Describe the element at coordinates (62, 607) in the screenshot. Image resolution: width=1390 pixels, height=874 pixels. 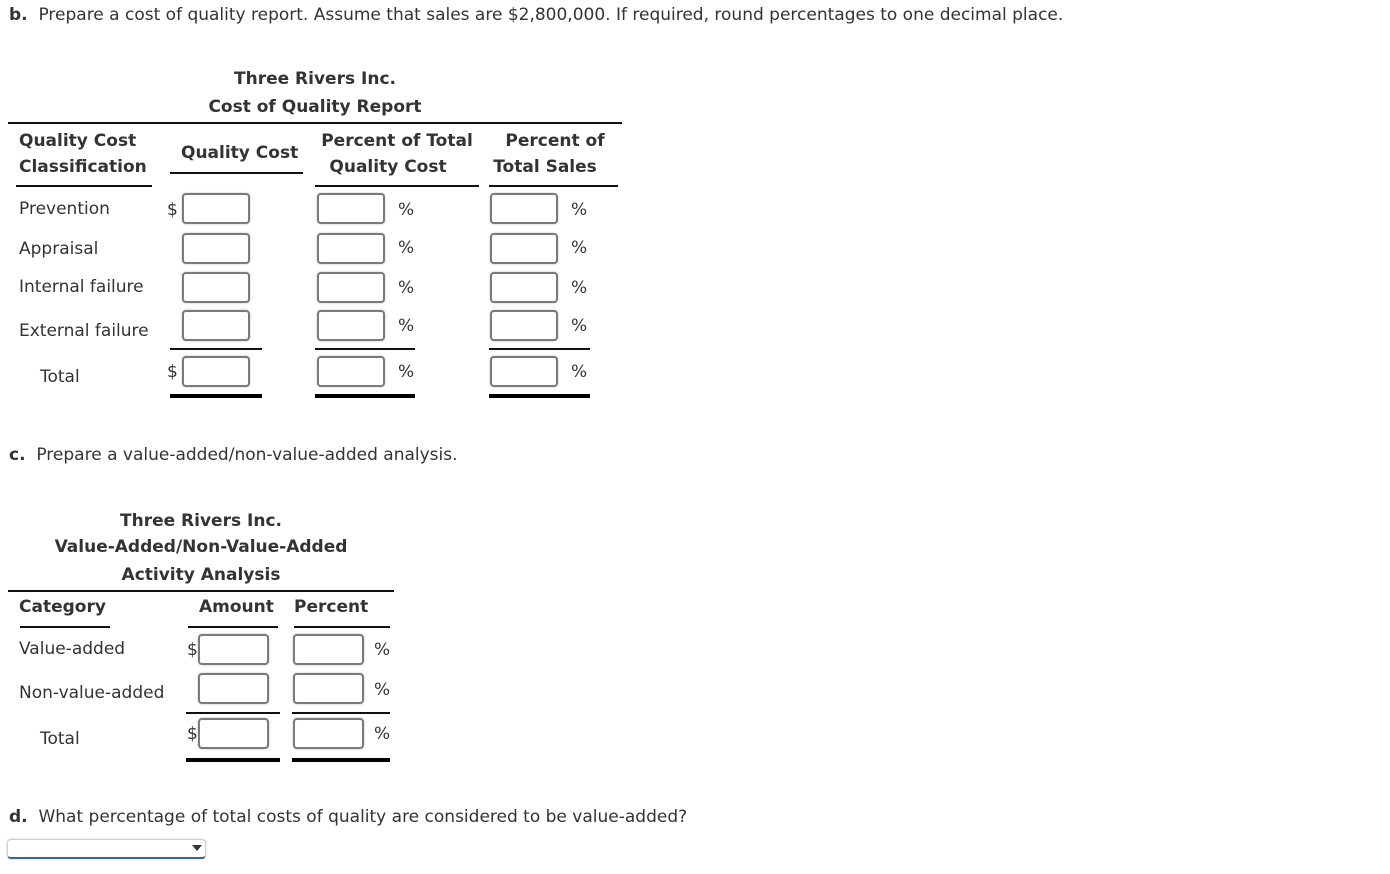
I see `header-category: Category` at that location.